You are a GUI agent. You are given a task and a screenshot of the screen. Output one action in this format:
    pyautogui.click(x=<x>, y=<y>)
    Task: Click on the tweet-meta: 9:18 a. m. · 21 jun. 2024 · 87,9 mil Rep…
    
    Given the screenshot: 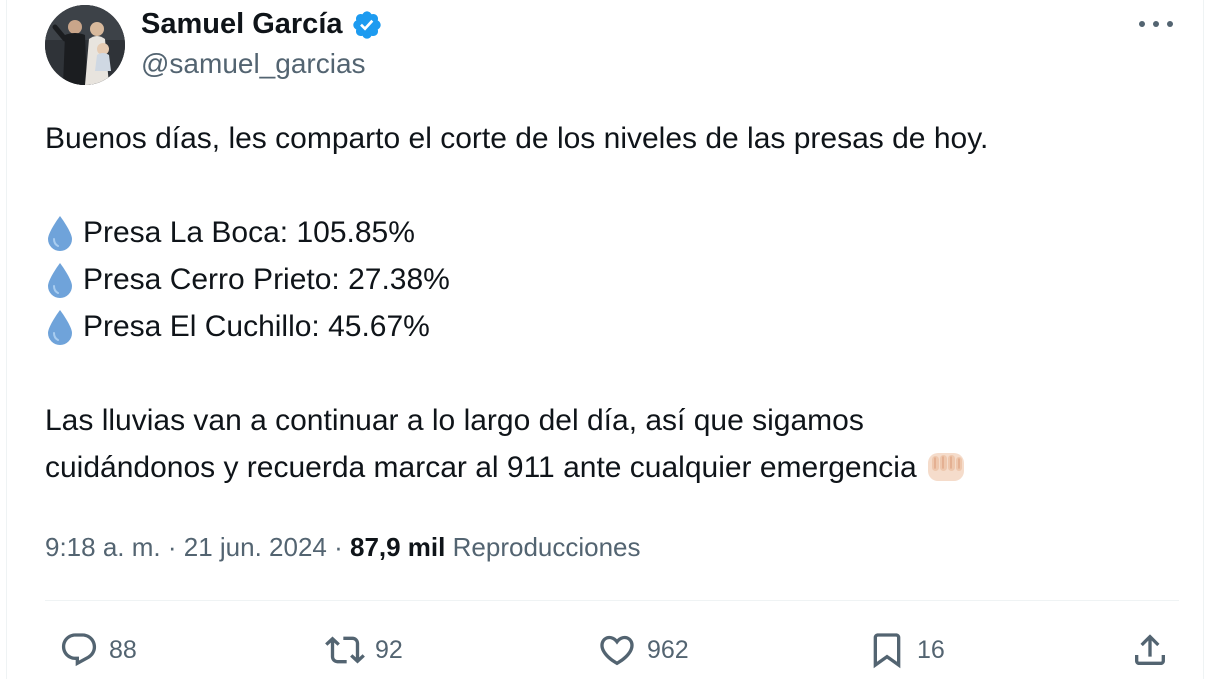 What is the action you would take?
    pyautogui.click(x=343, y=547)
    